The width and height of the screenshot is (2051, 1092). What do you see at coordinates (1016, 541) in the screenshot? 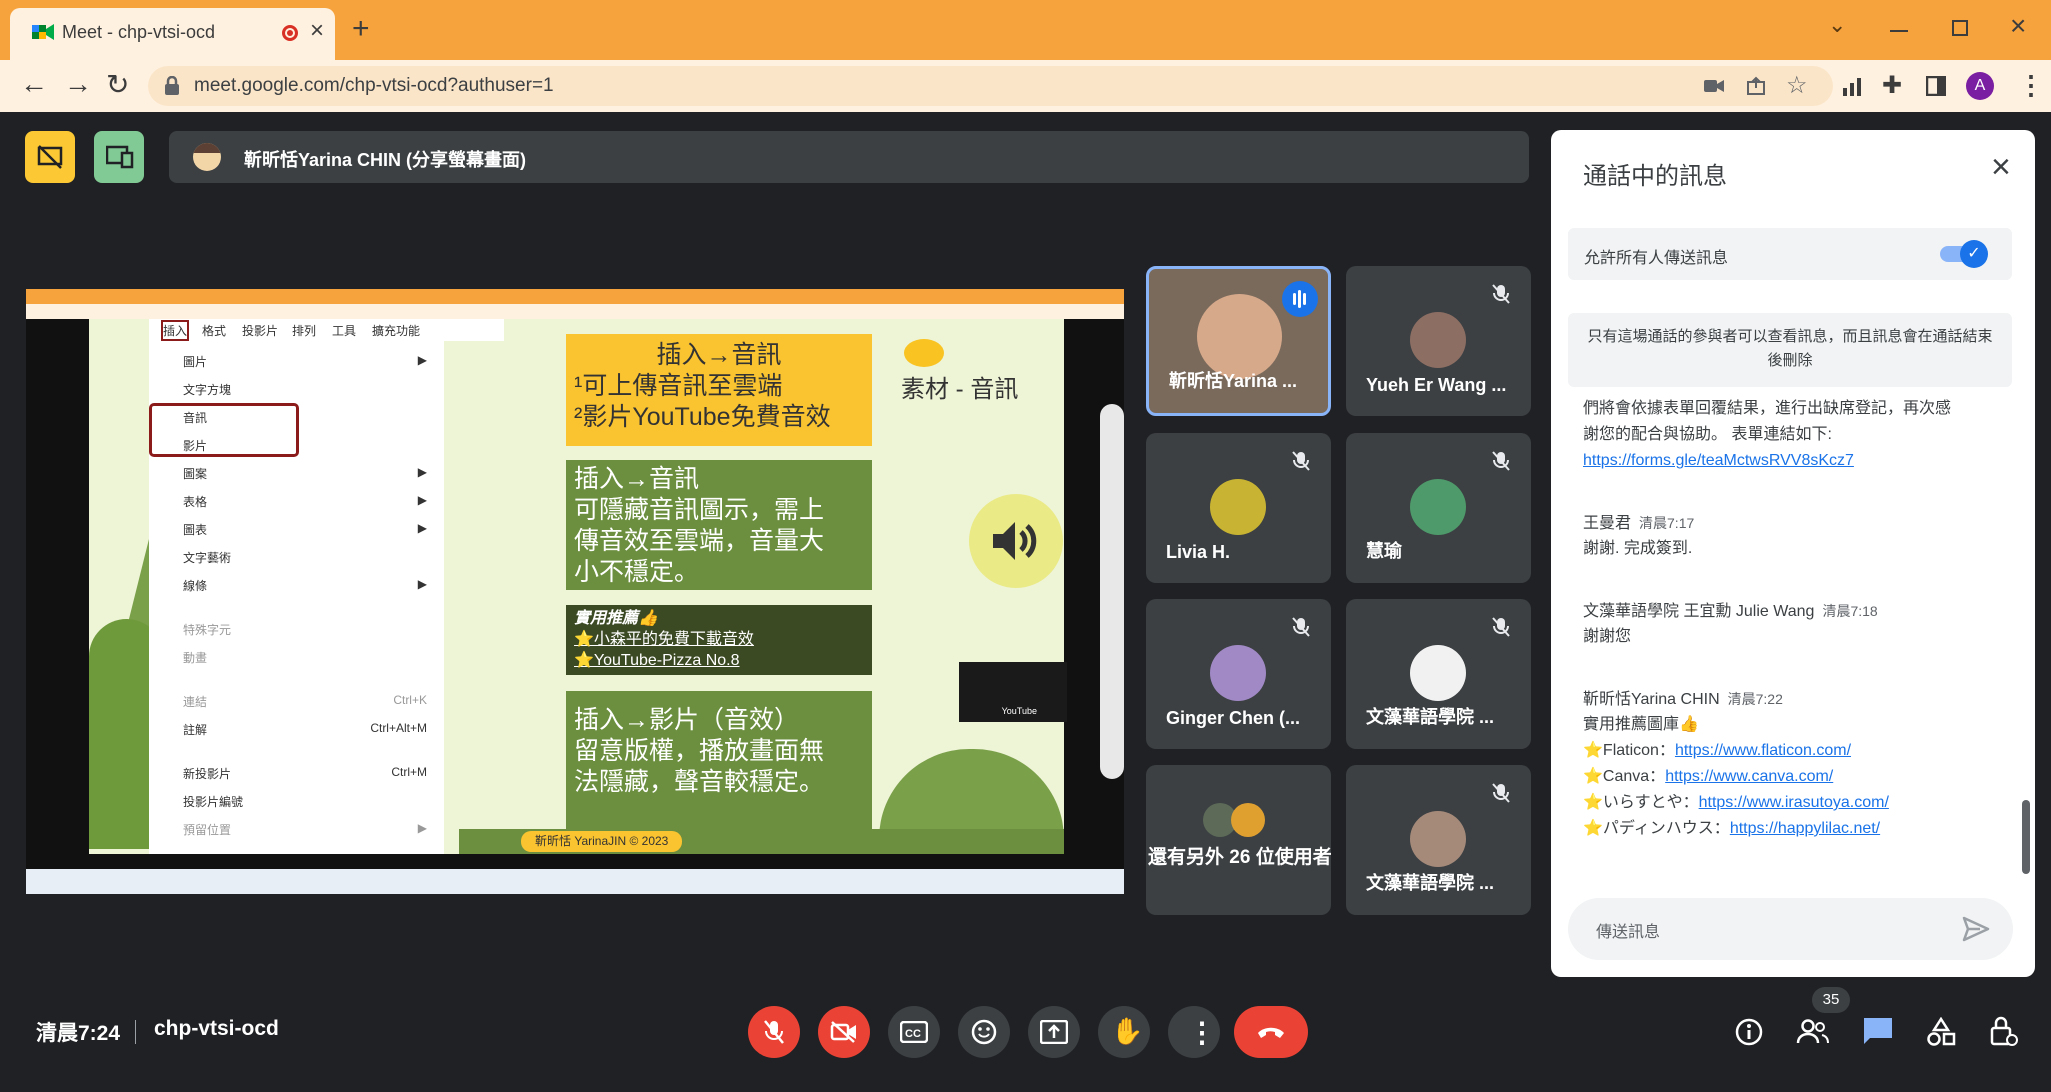
I see `speaker-icon` at bounding box center [1016, 541].